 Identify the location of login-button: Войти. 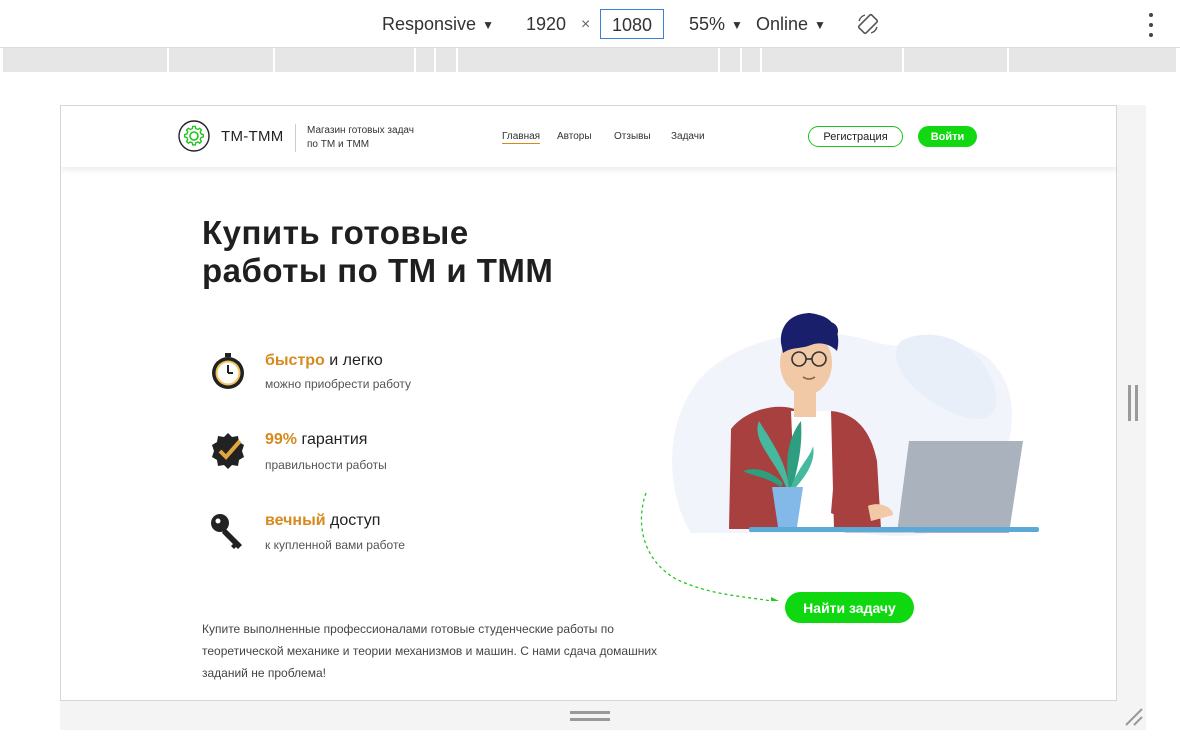
(947, 136).